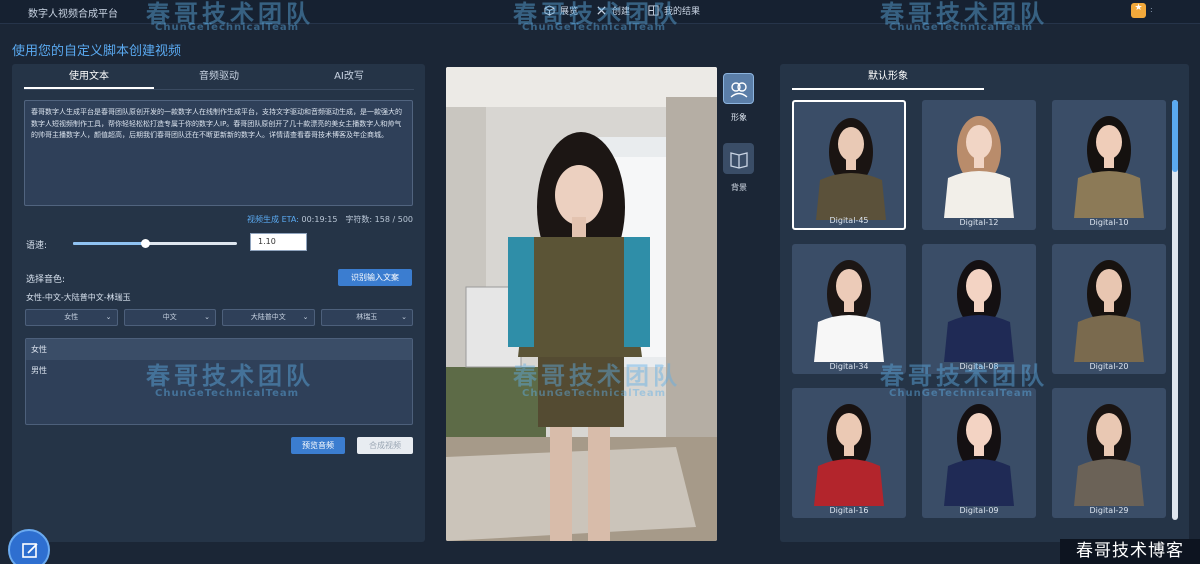 This screenshot has width=1200, height=564. I want to click on avatar-name: Digital-29, so click(1109, 510).